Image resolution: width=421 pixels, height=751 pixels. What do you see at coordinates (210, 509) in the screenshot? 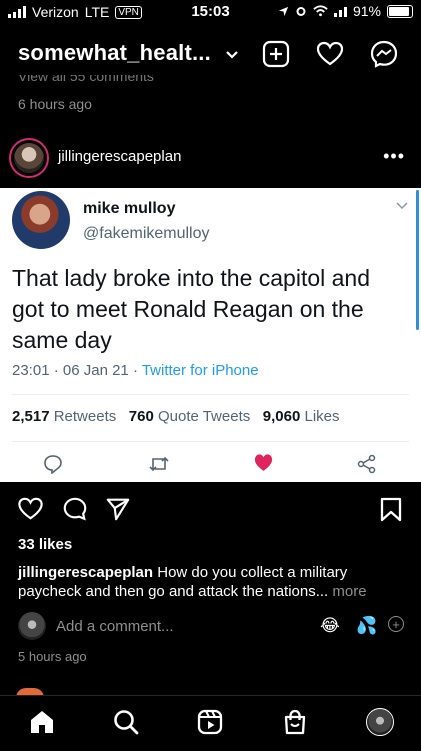
I see `post-actions` at bounding box center [210, 509].